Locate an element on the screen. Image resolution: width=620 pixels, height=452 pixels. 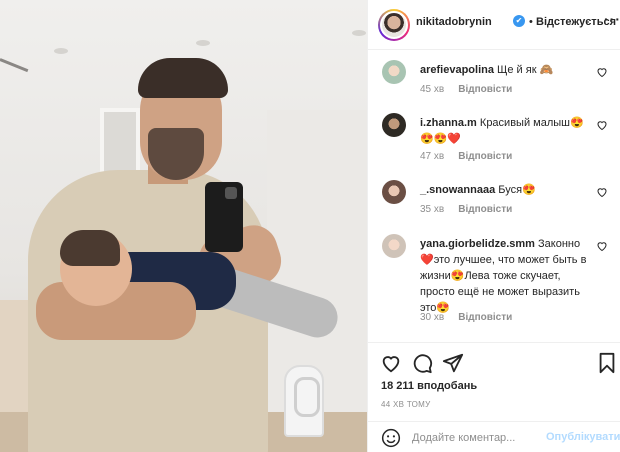
add-comment-bar: Опублікувати is located at coordinates (494, 436).